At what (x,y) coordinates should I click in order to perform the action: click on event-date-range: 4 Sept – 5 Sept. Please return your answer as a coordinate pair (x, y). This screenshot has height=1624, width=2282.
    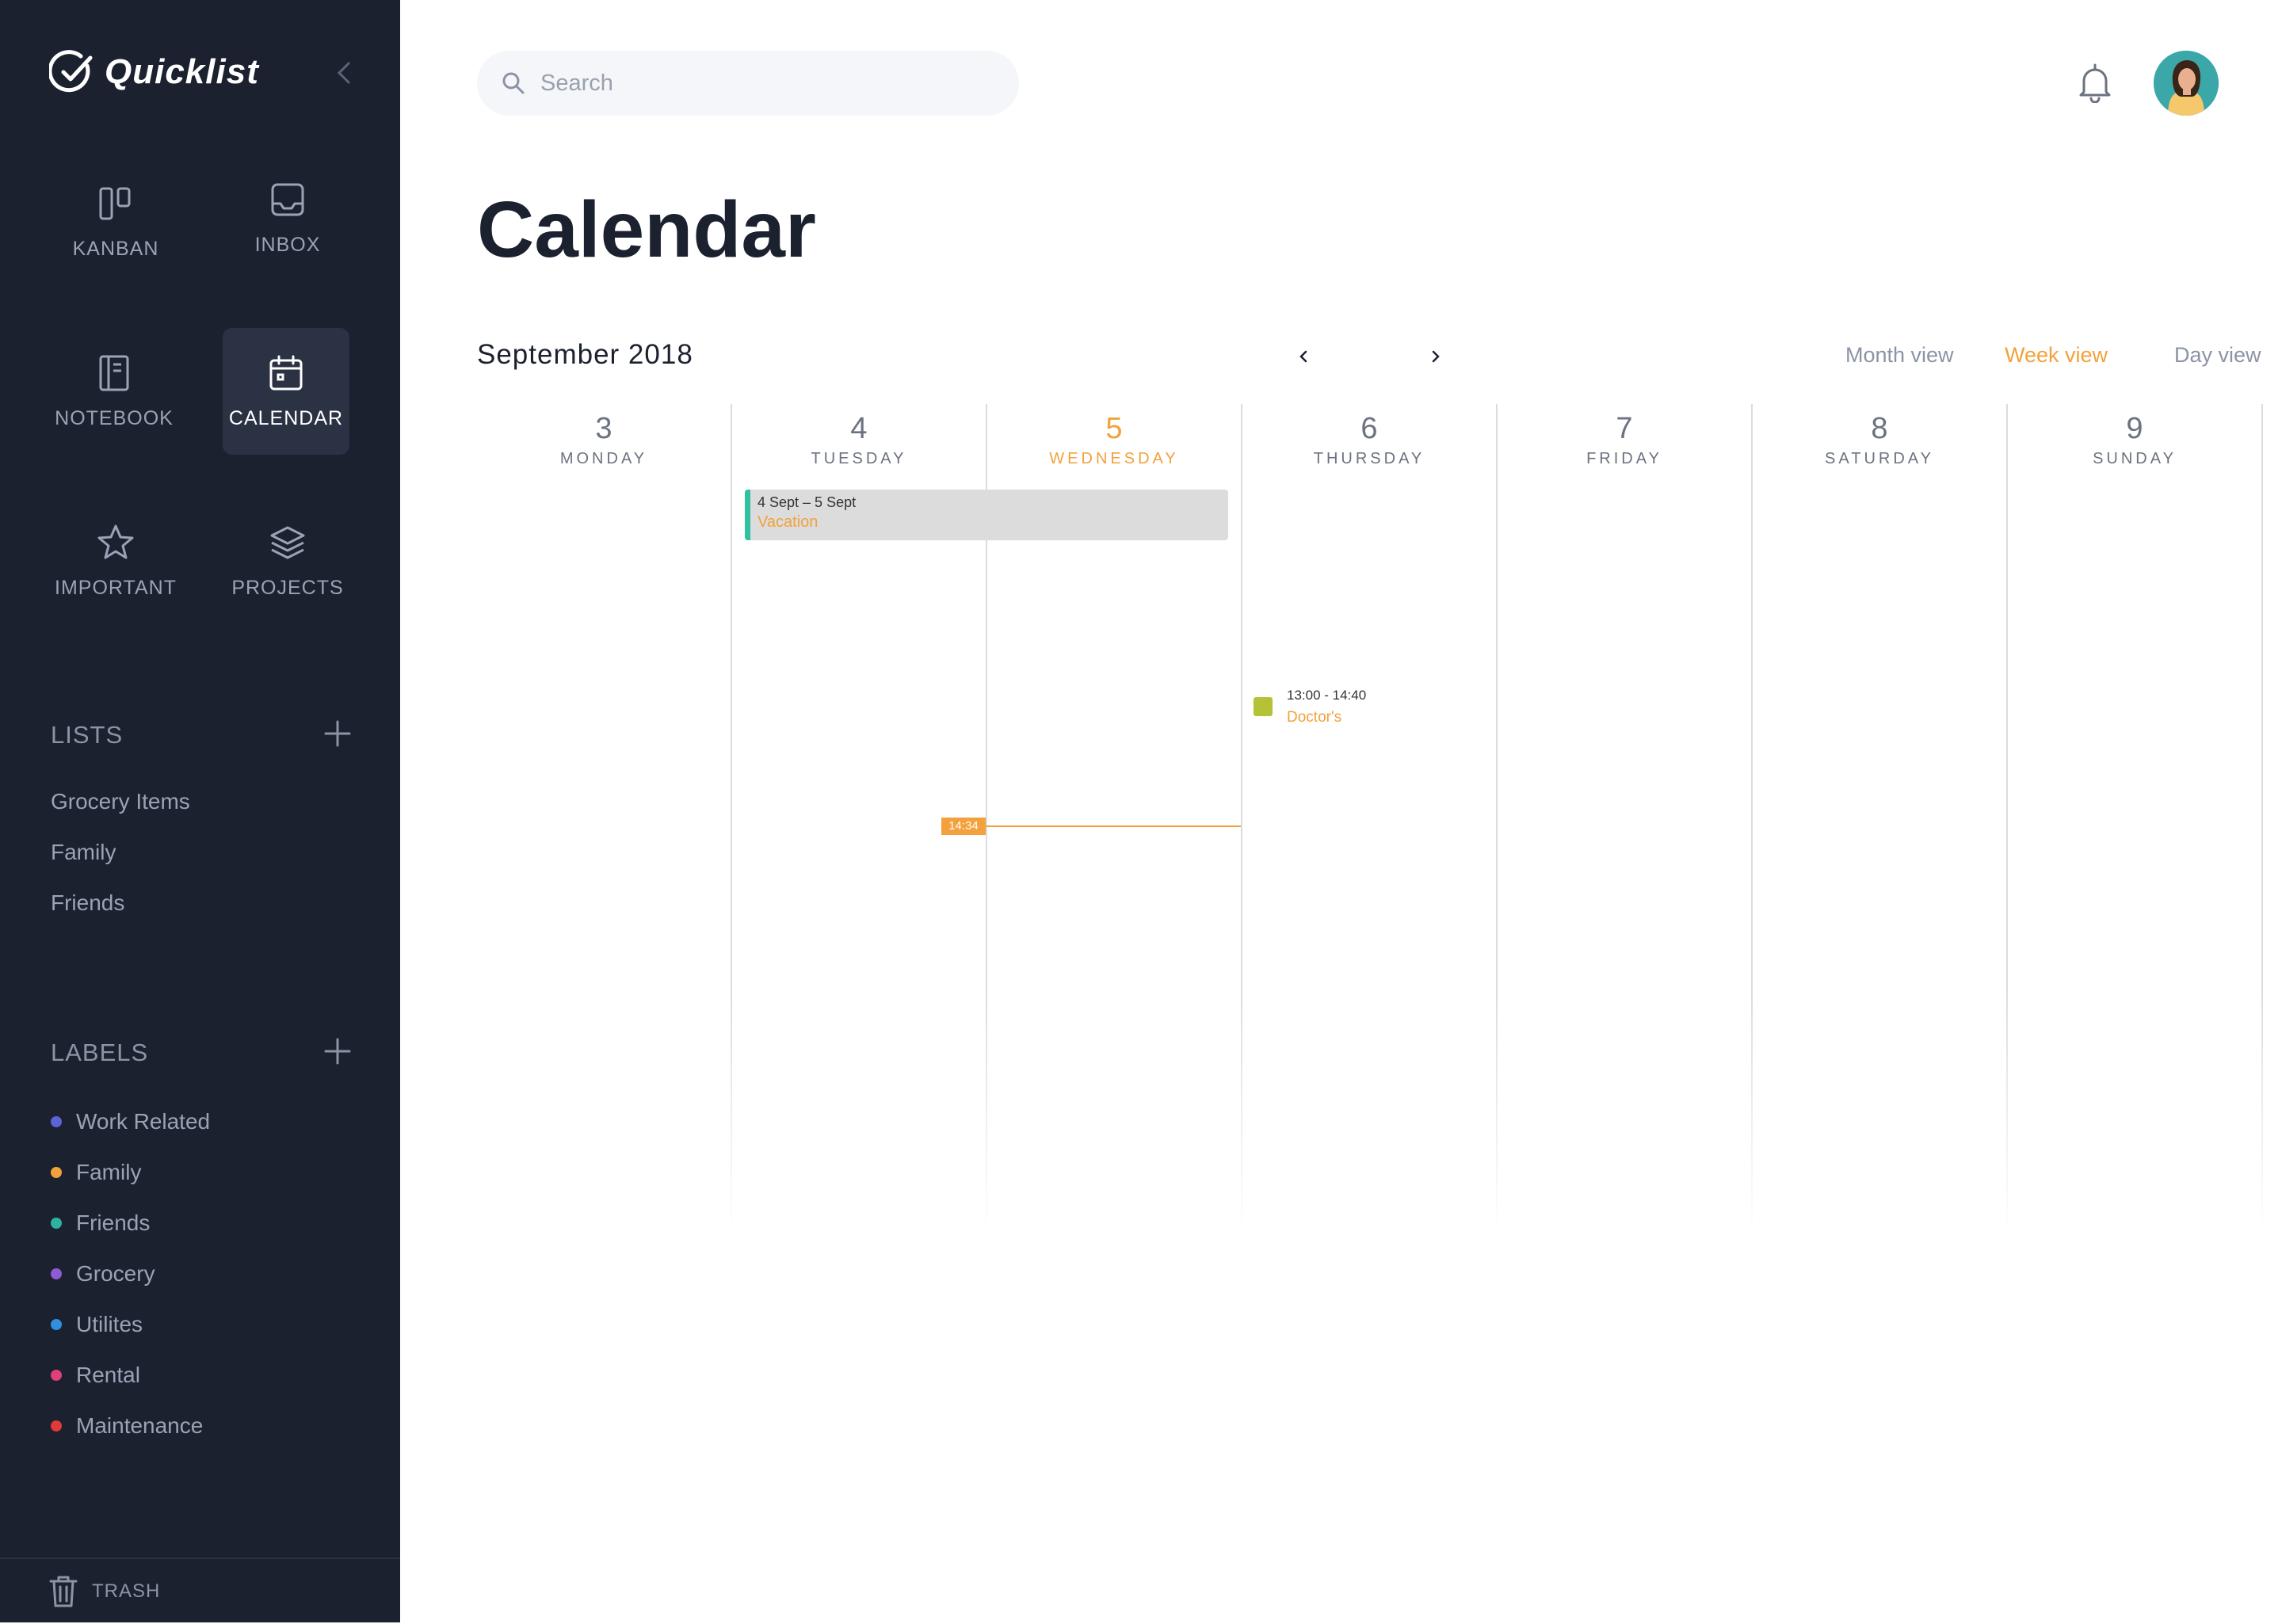
    Looking at the image, I should click on (807, 502).